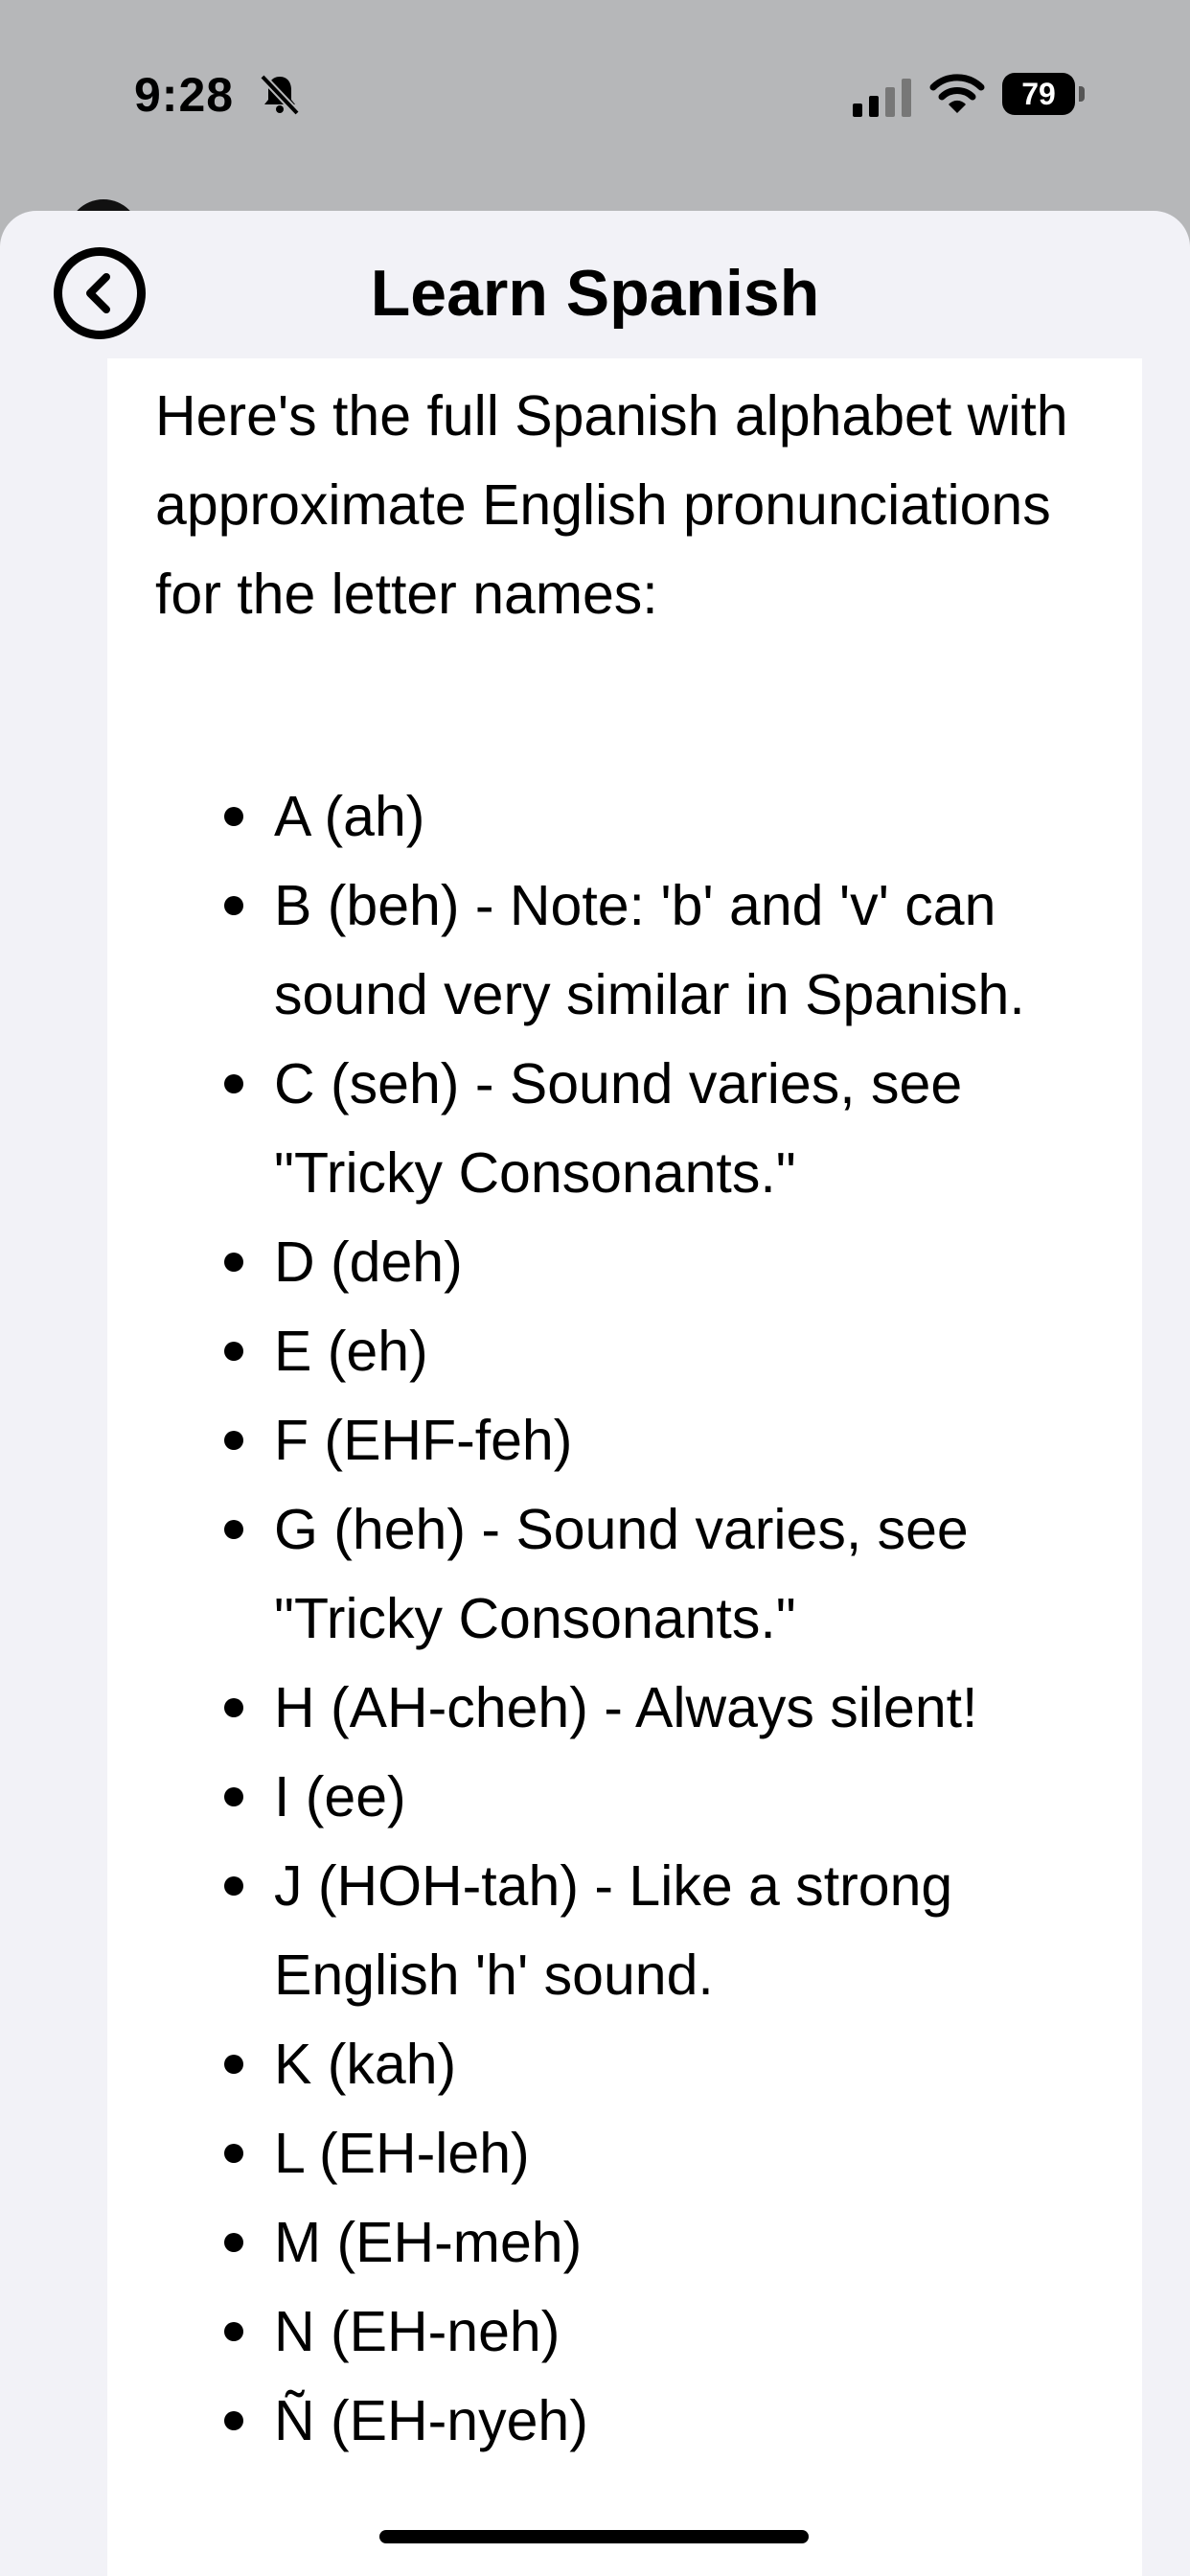 The width and height of the screenshot is (1190, 2576). I want to click on status-bar: 9:28 79, so click(595, 96).